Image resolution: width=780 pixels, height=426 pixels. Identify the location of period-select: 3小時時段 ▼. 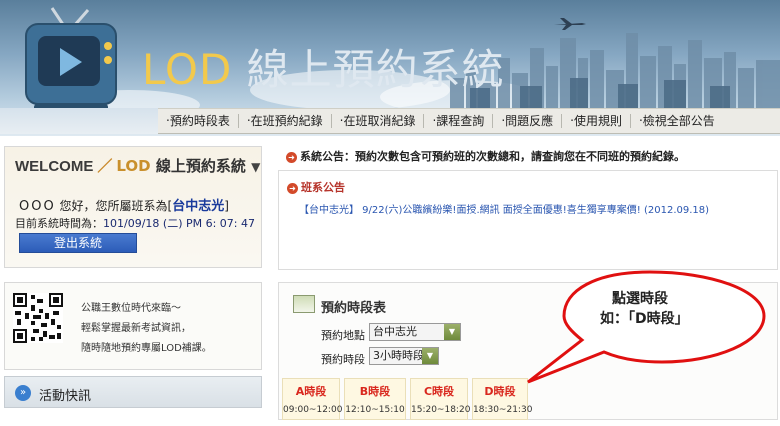
(404, 356).